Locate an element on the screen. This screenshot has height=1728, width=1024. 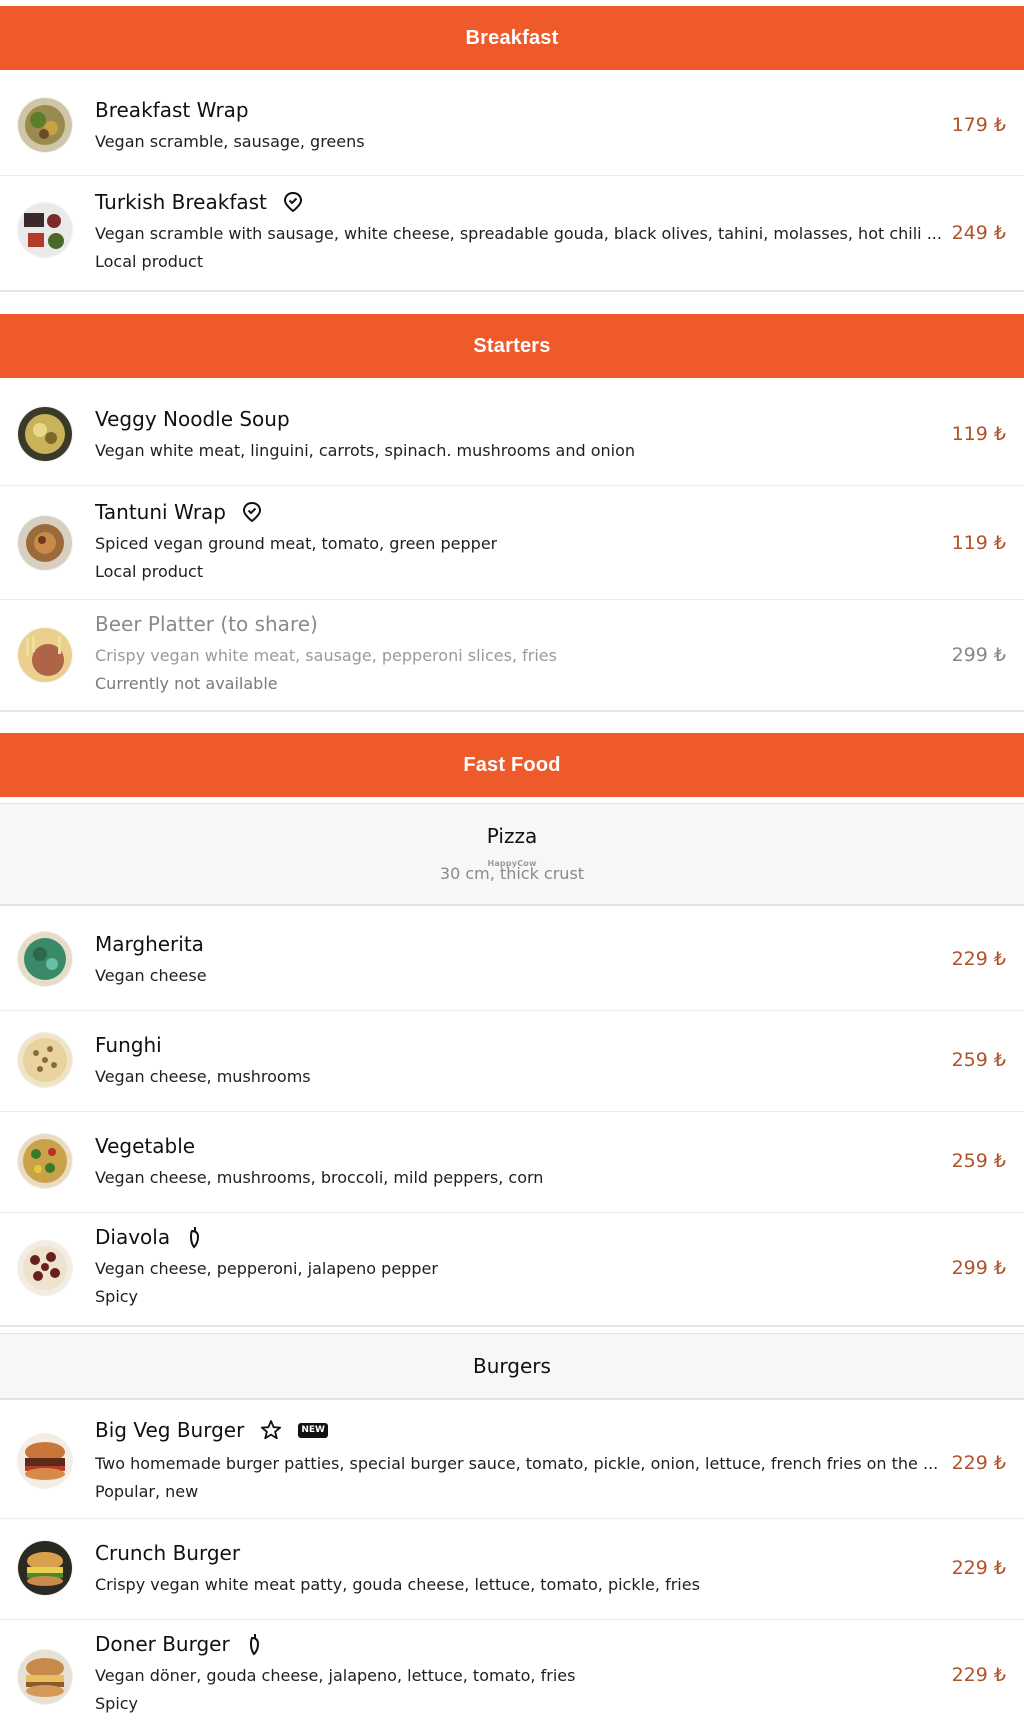
item-name: Margherita is located at coordinates (149, 944).